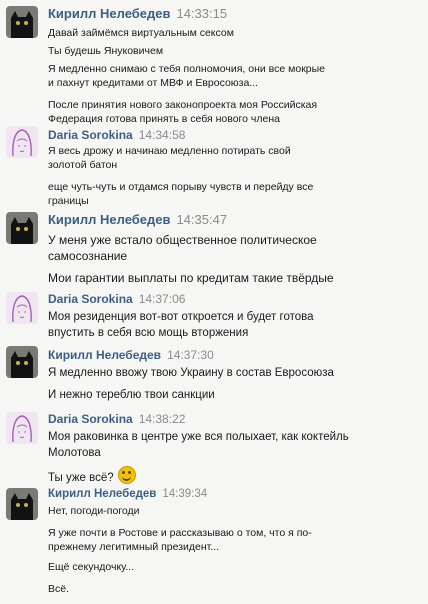  Describe the element at coordinates (126, 475) in the screenshot. I see `smile-emoji-icon` at that location.